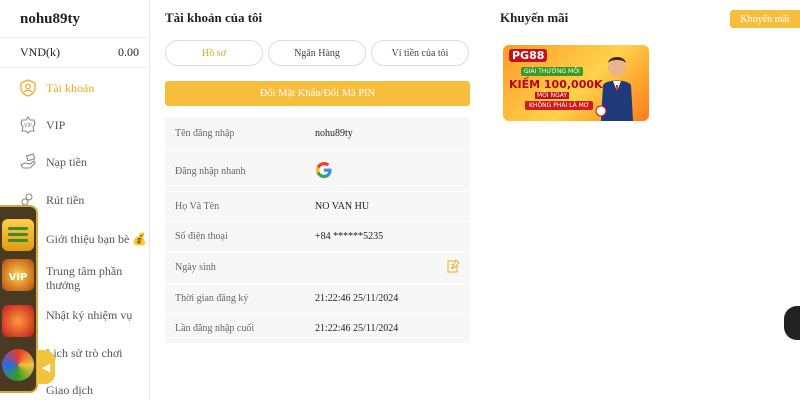 The width and height of the screenshot is (800, 400). Describe the element at coordinates (212, 298) in the screenshot. I see `row-key: Thời gian đăng ký` at that location.